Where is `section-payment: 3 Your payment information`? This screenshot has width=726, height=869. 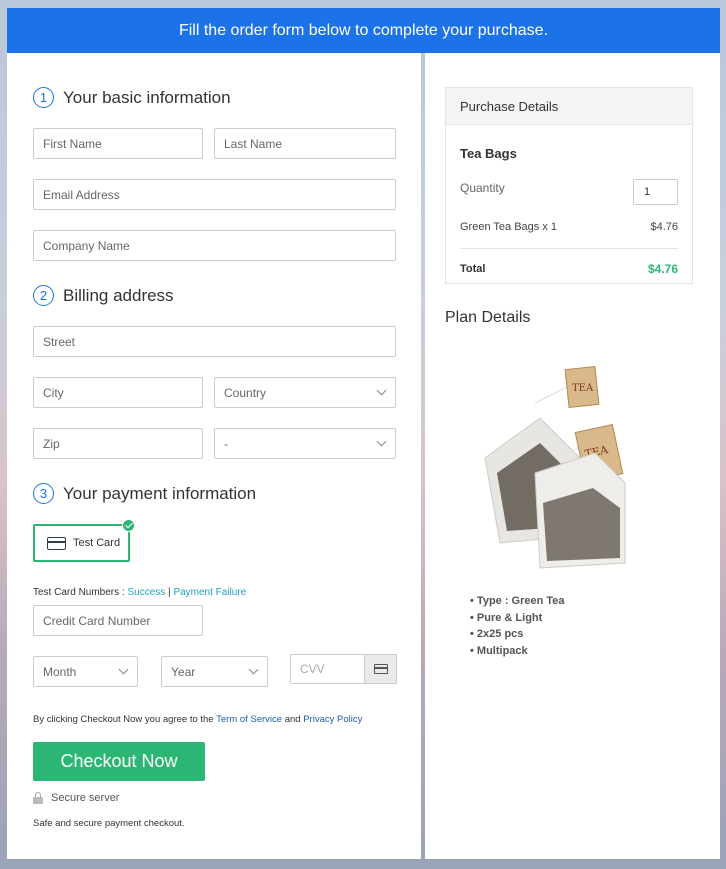 section-payment: 3 Your payment information is located at coordinates (144, 493).